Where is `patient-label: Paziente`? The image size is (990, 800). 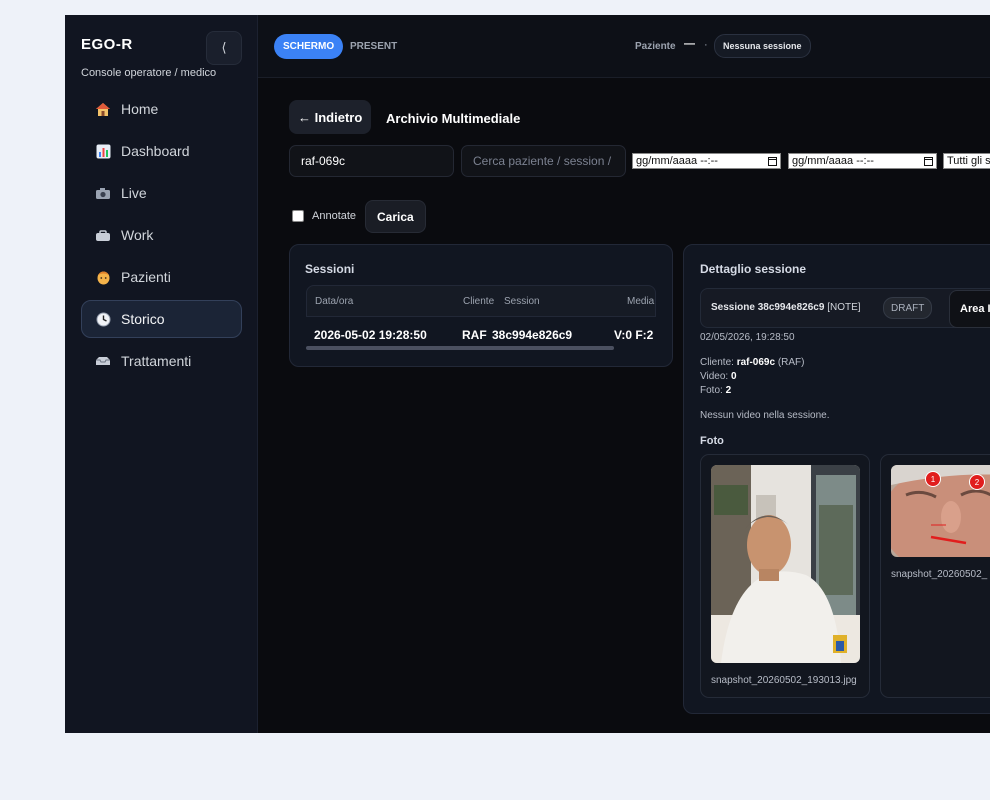
patient-label: Paziente is located at coordinates (655, 46).